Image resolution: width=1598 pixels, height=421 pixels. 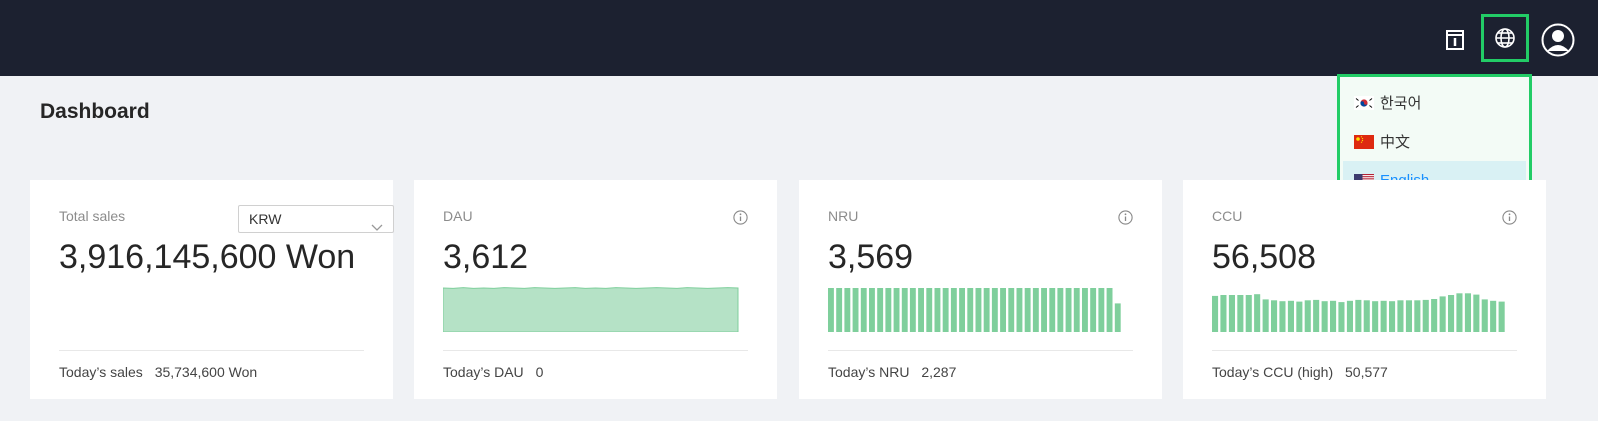 What do you see at coordinates (1227, 216) in the screenshot?
I see `card-label: CCU` at bounding box center [1227, 216].